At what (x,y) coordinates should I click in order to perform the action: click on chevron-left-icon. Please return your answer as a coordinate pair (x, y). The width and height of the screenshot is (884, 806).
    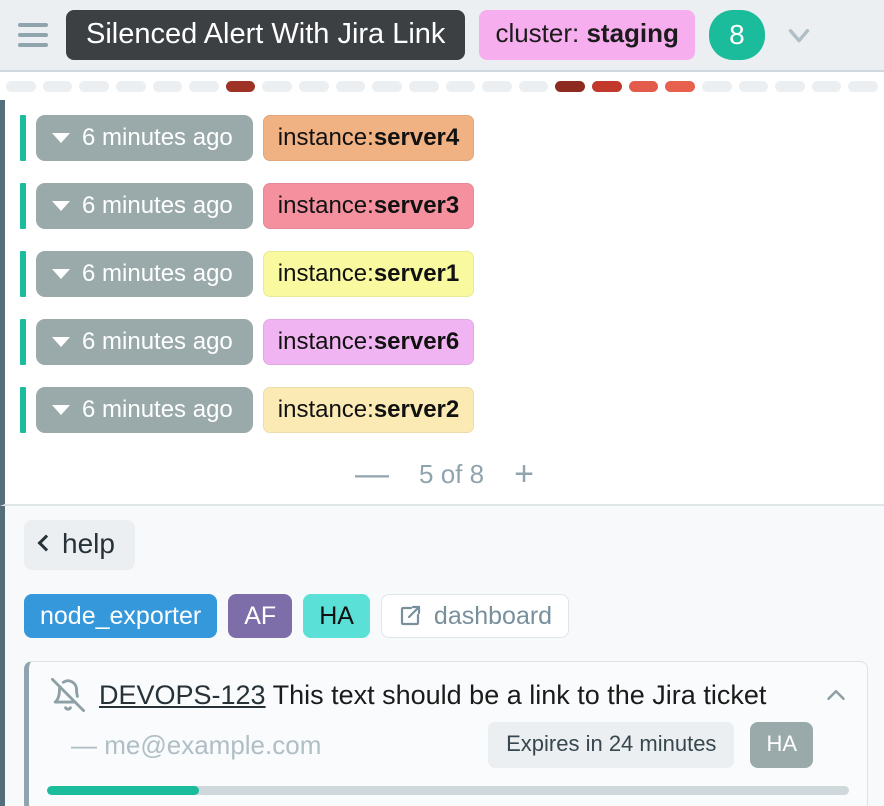
    Looking at the image, I should click on (46, 543).